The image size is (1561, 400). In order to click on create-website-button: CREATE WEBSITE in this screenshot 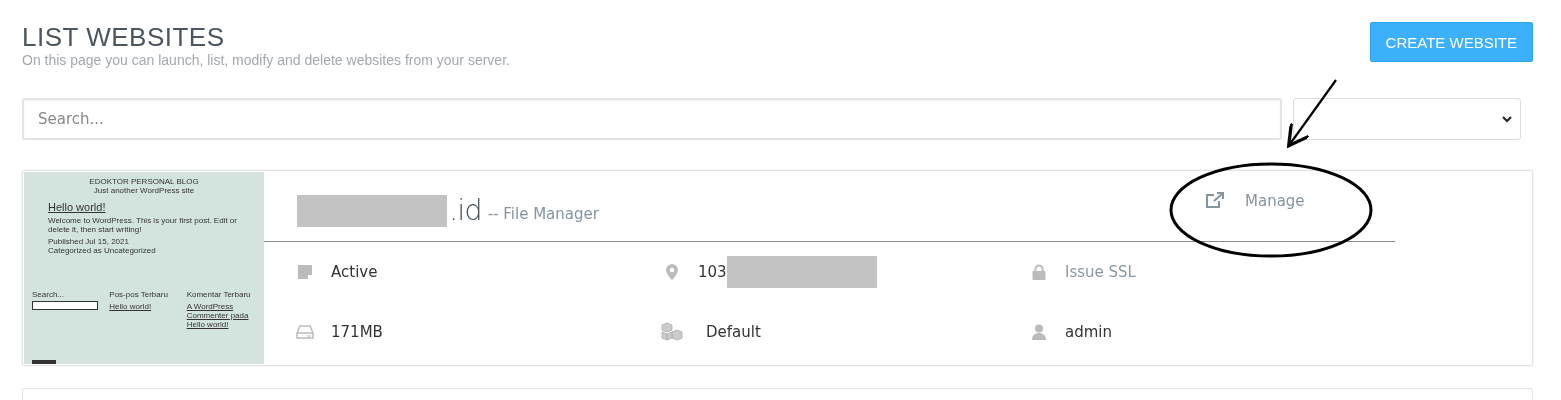, I will do `click(1451, 42)`.